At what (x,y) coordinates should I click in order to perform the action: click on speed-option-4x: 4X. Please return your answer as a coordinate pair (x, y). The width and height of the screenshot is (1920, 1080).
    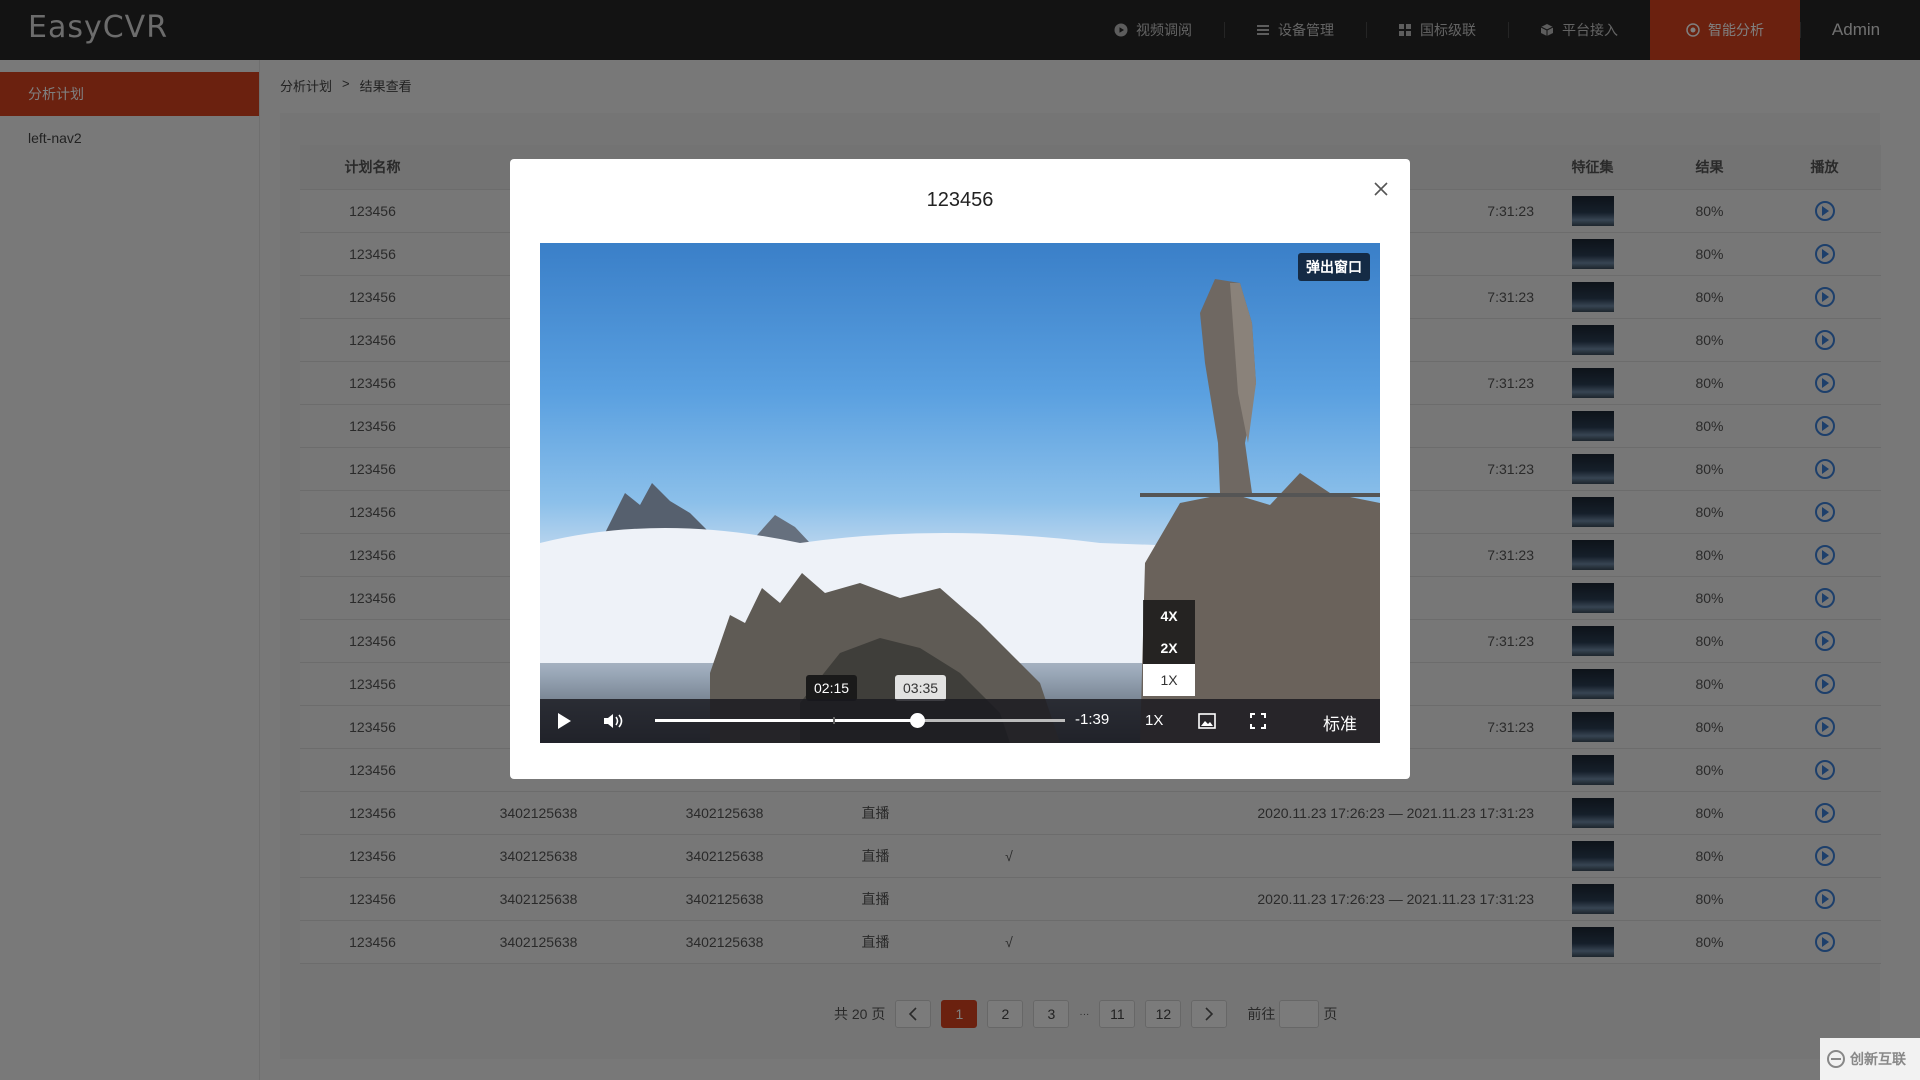
    Looking at the image, I should click on (1169, 616).